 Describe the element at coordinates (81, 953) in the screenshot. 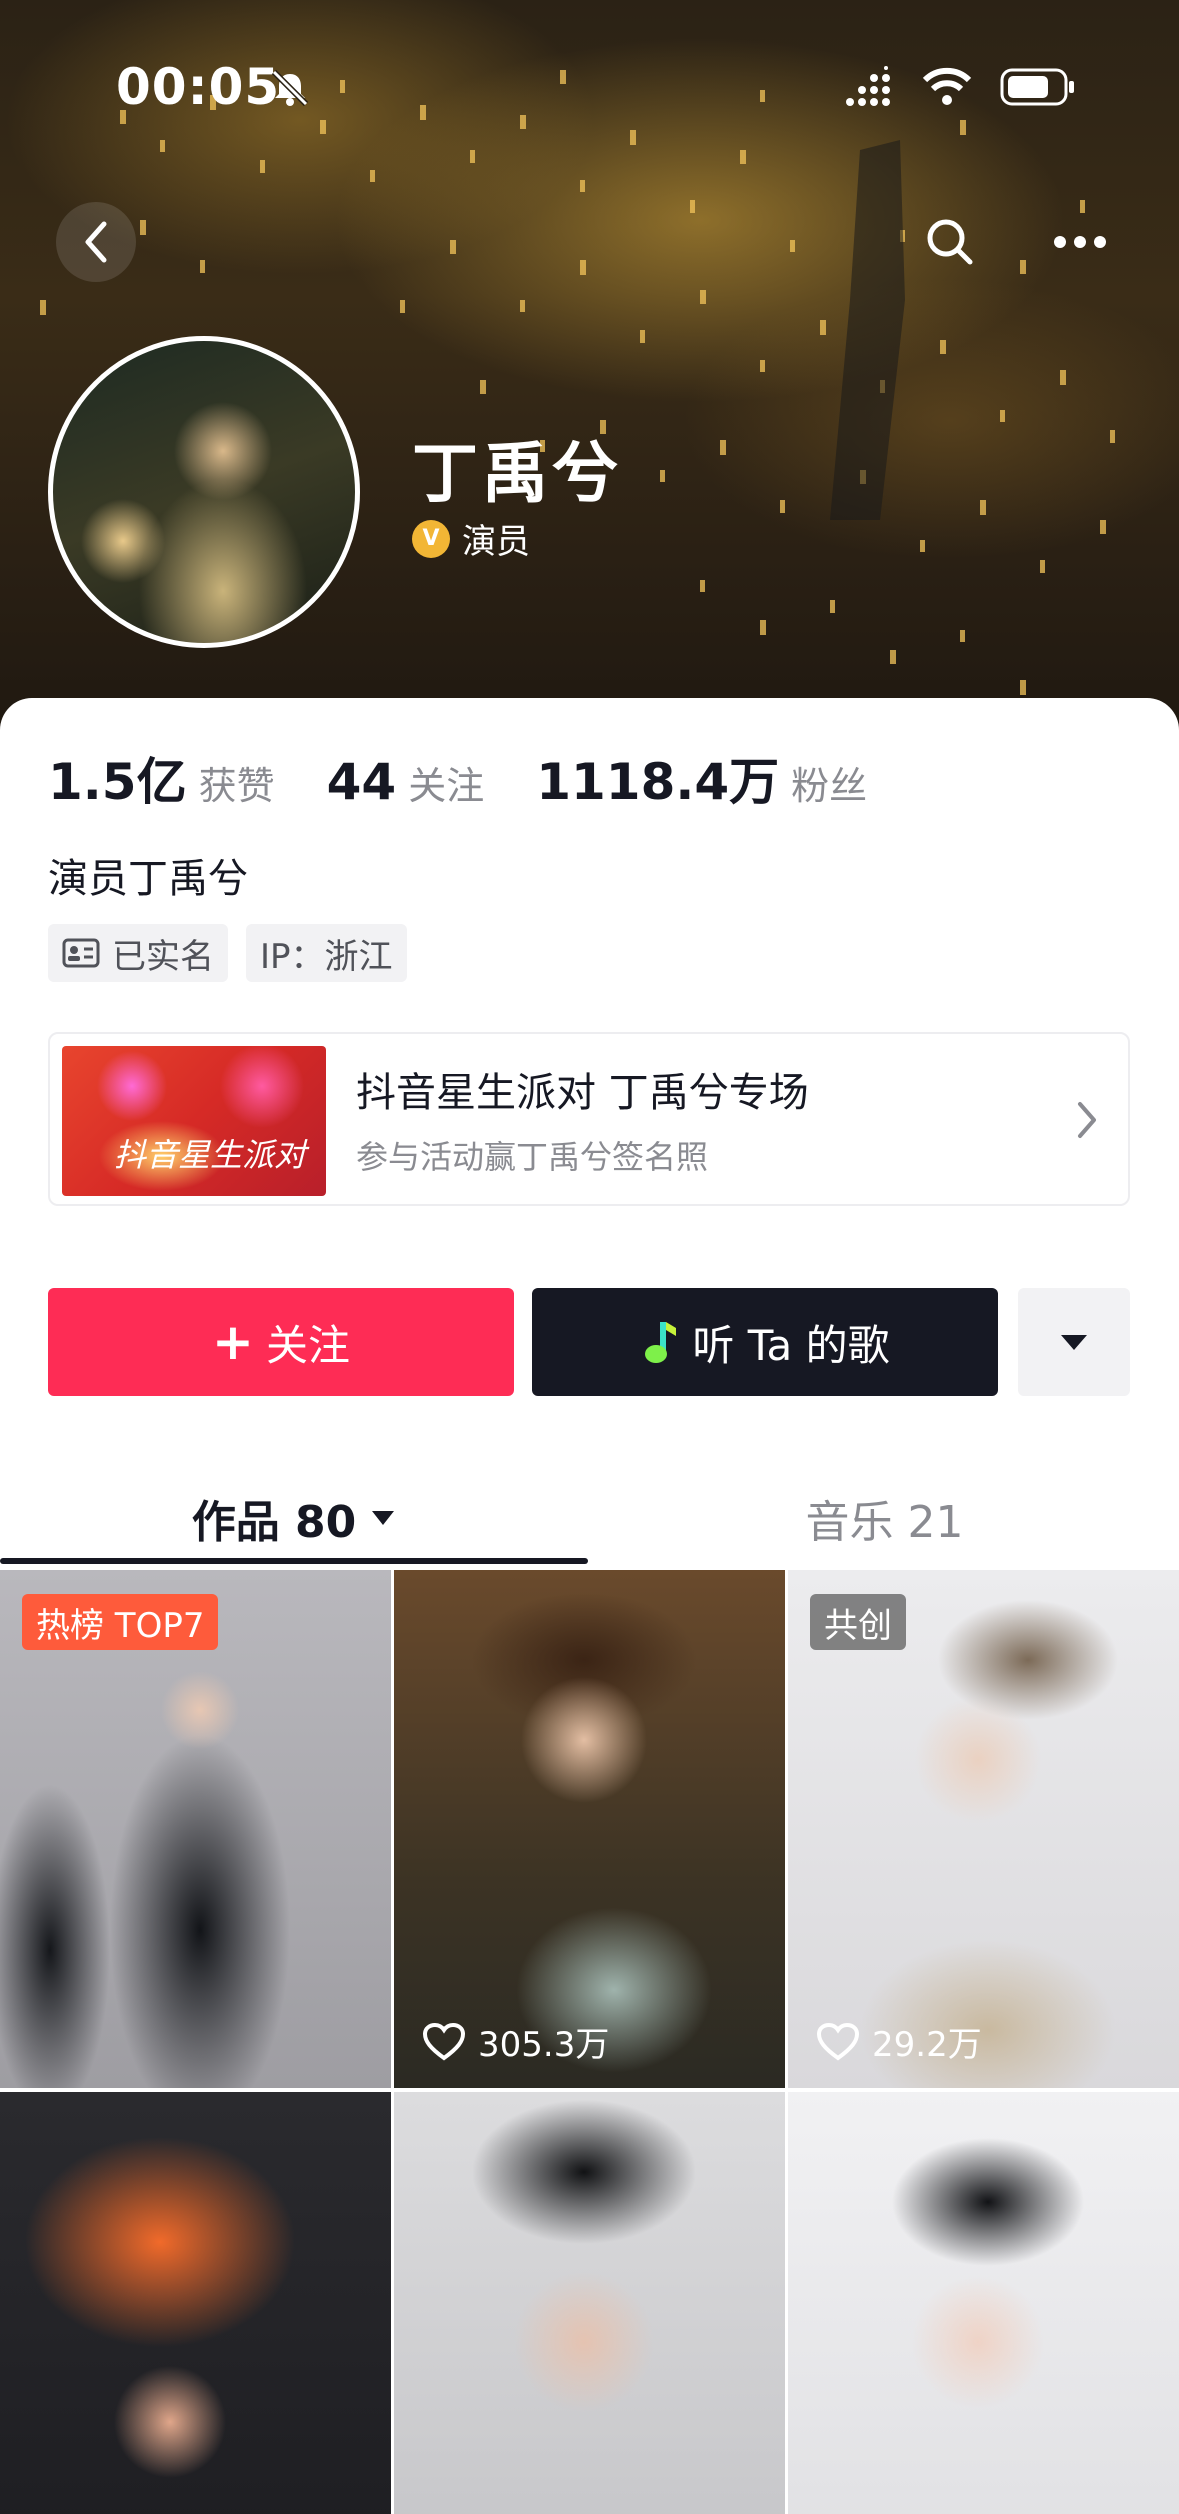

I see `id-card-icon` at that location.